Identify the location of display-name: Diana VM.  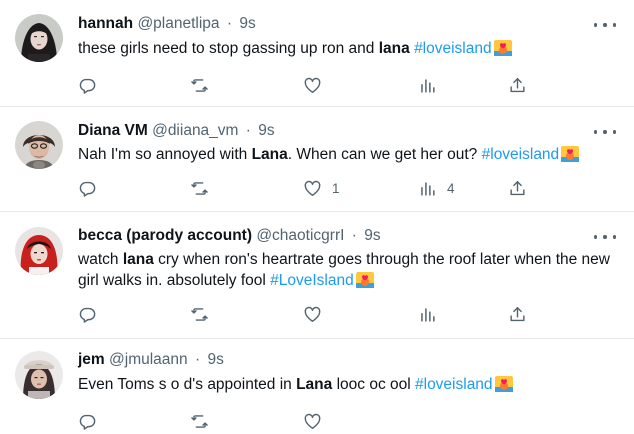
(113, 130).